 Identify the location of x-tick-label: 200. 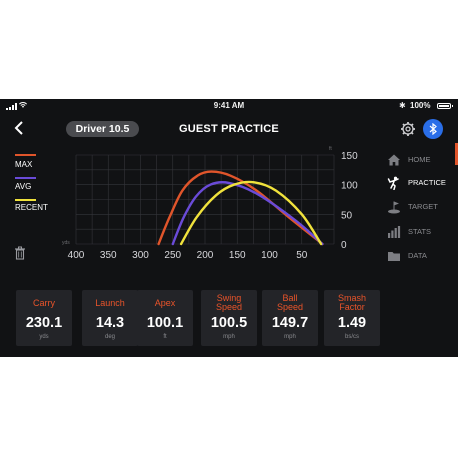
(205, 255).